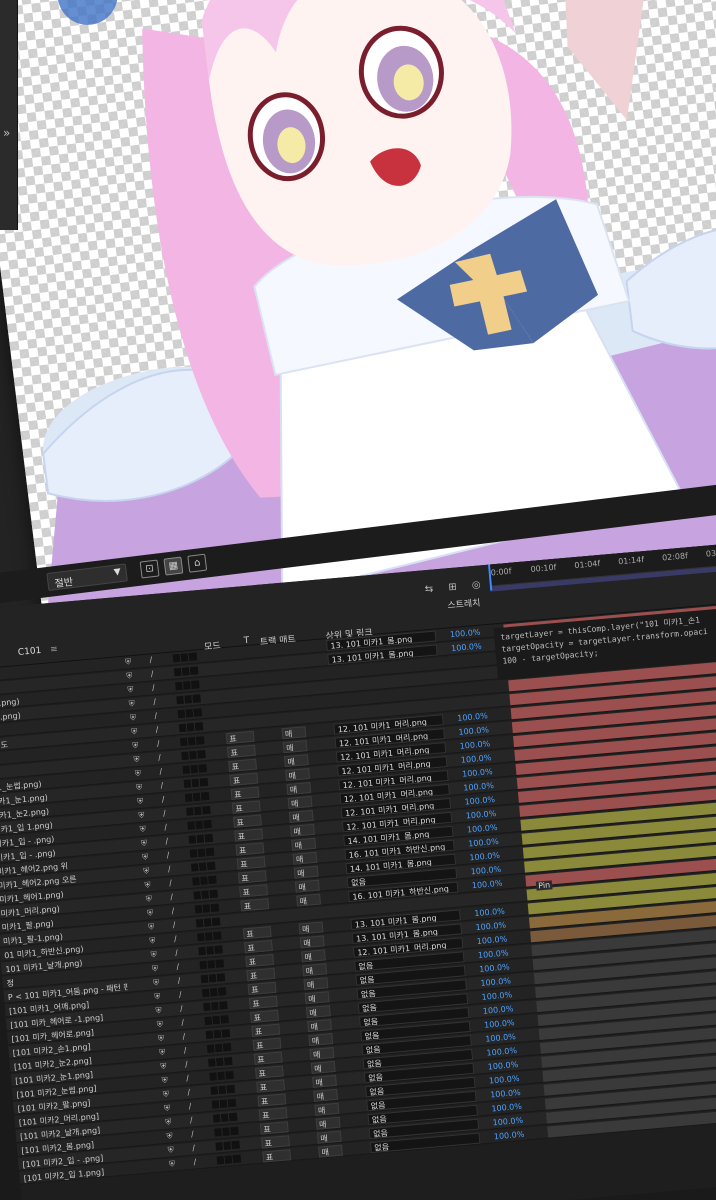  I want to click on panel-expand-icon: », so click(6, 133).